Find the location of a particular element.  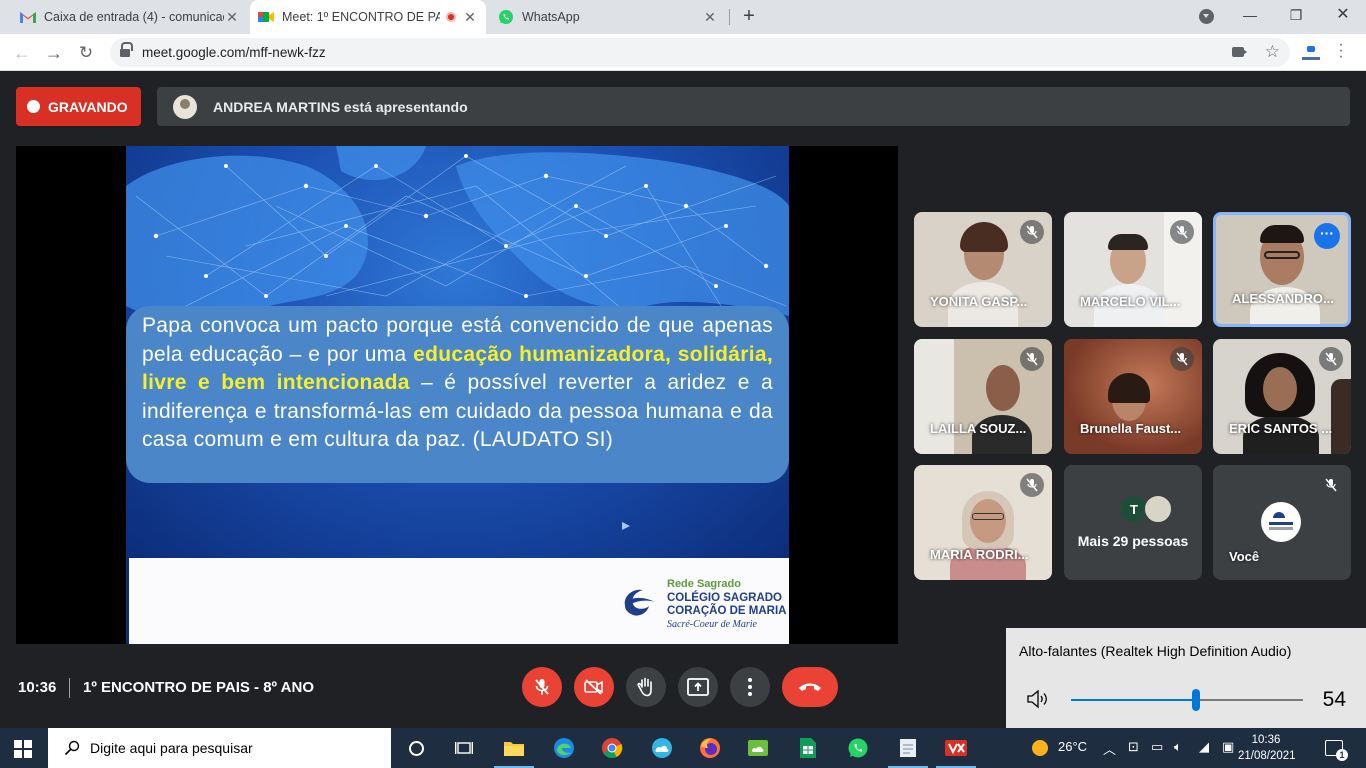

edge-icon is located at coordinates (564, 748).